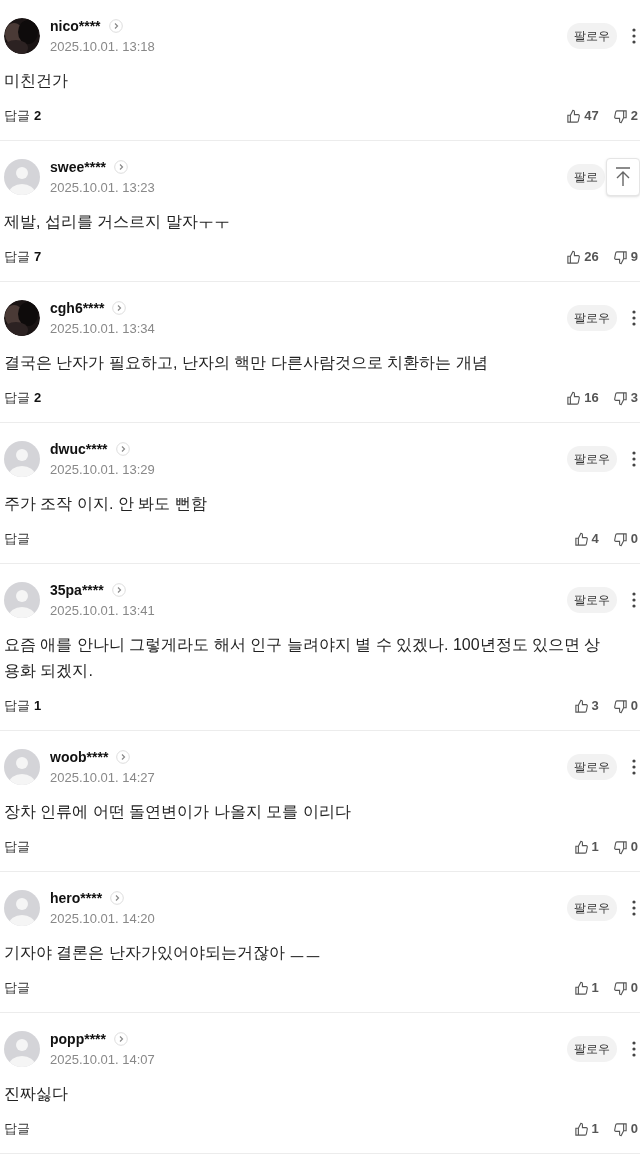  I want to click on username: nico****, so click(75, 25).